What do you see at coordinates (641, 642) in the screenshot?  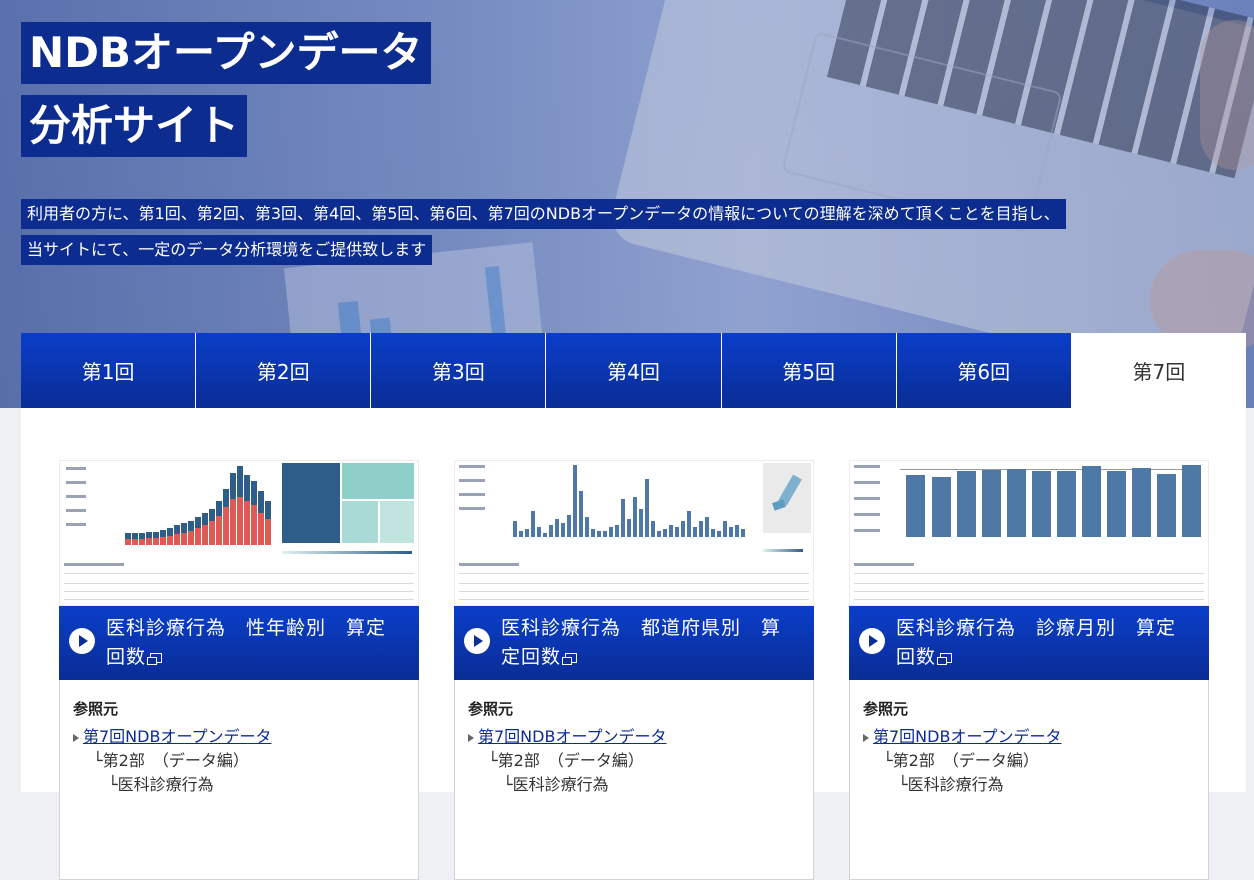 I see `card-title: 医科診療行為 都道府県別 算定回数` at bounding box center [641, 642].